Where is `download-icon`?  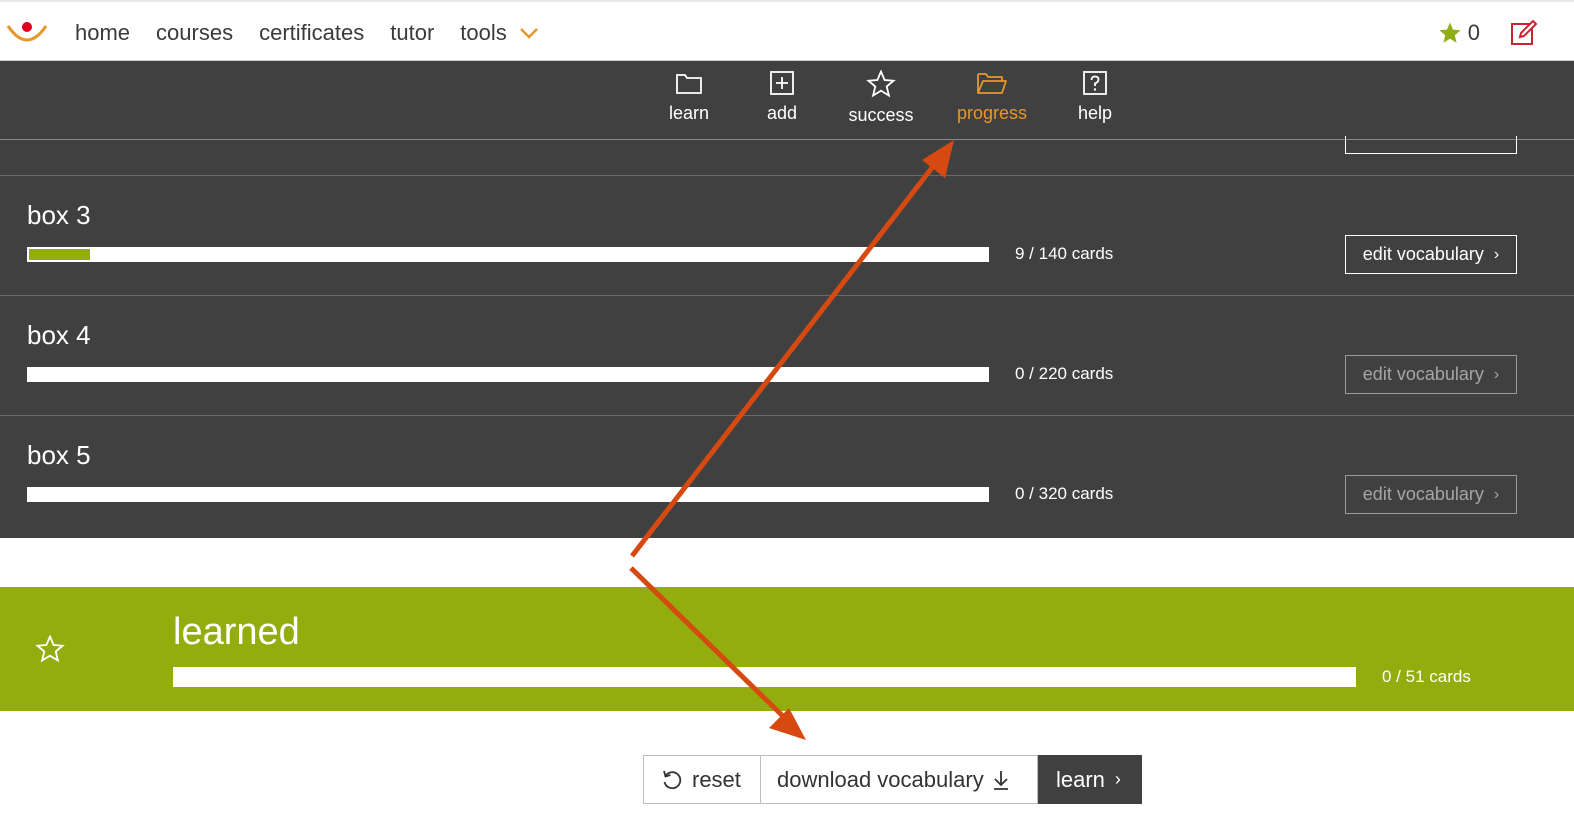
download-icon is located at coordinates (1000, 780).